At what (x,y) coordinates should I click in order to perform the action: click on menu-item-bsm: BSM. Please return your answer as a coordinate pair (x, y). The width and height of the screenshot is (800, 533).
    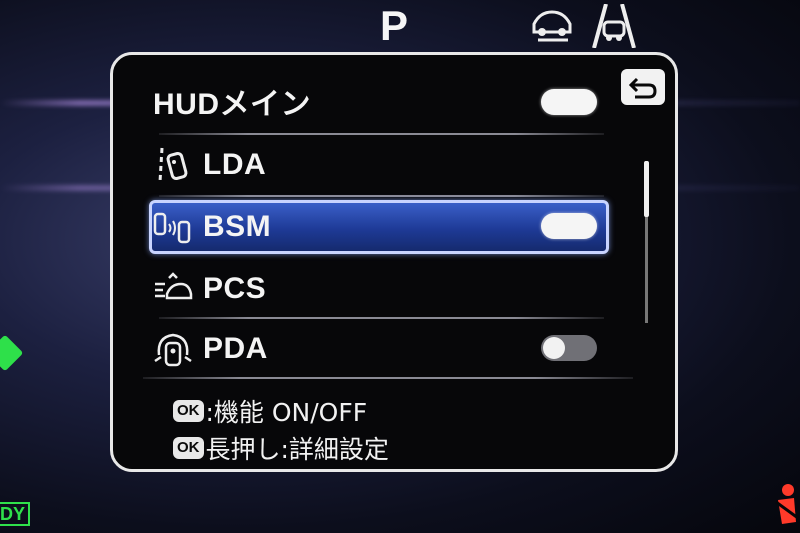
    Looking at the image, I should click on (380, 227).